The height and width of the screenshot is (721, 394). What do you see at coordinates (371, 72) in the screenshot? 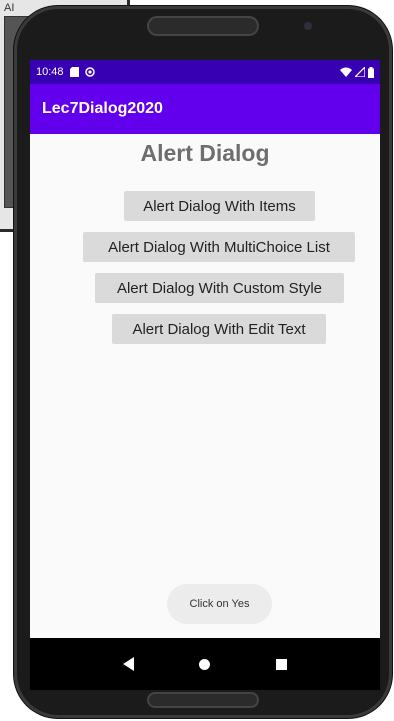
I see `battery-icon` at bounding box center [371, 72].